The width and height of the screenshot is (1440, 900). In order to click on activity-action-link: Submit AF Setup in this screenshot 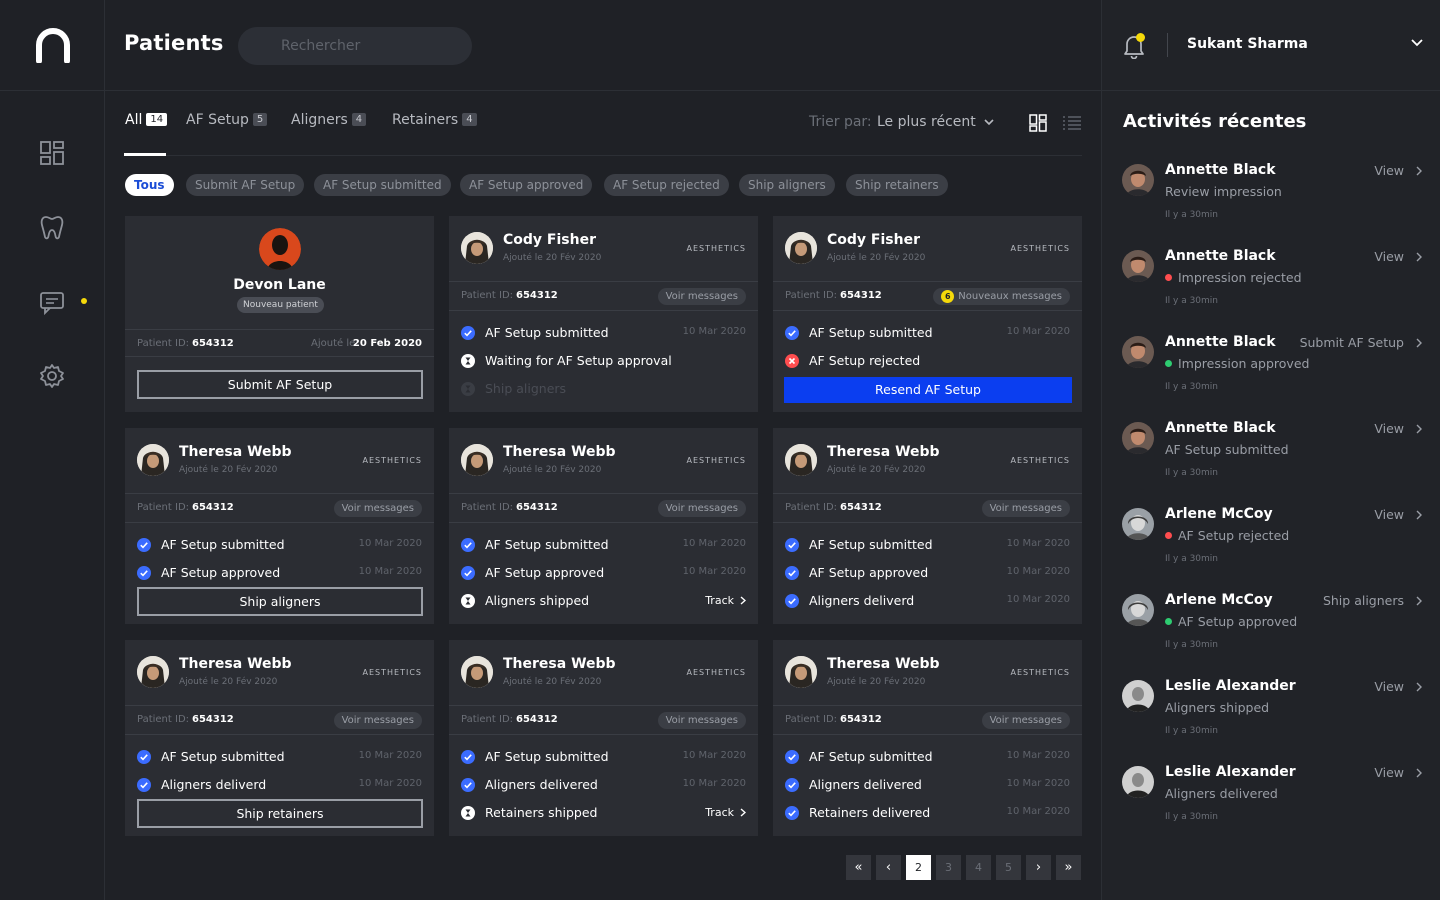, I will do `click(1352, 342)`.